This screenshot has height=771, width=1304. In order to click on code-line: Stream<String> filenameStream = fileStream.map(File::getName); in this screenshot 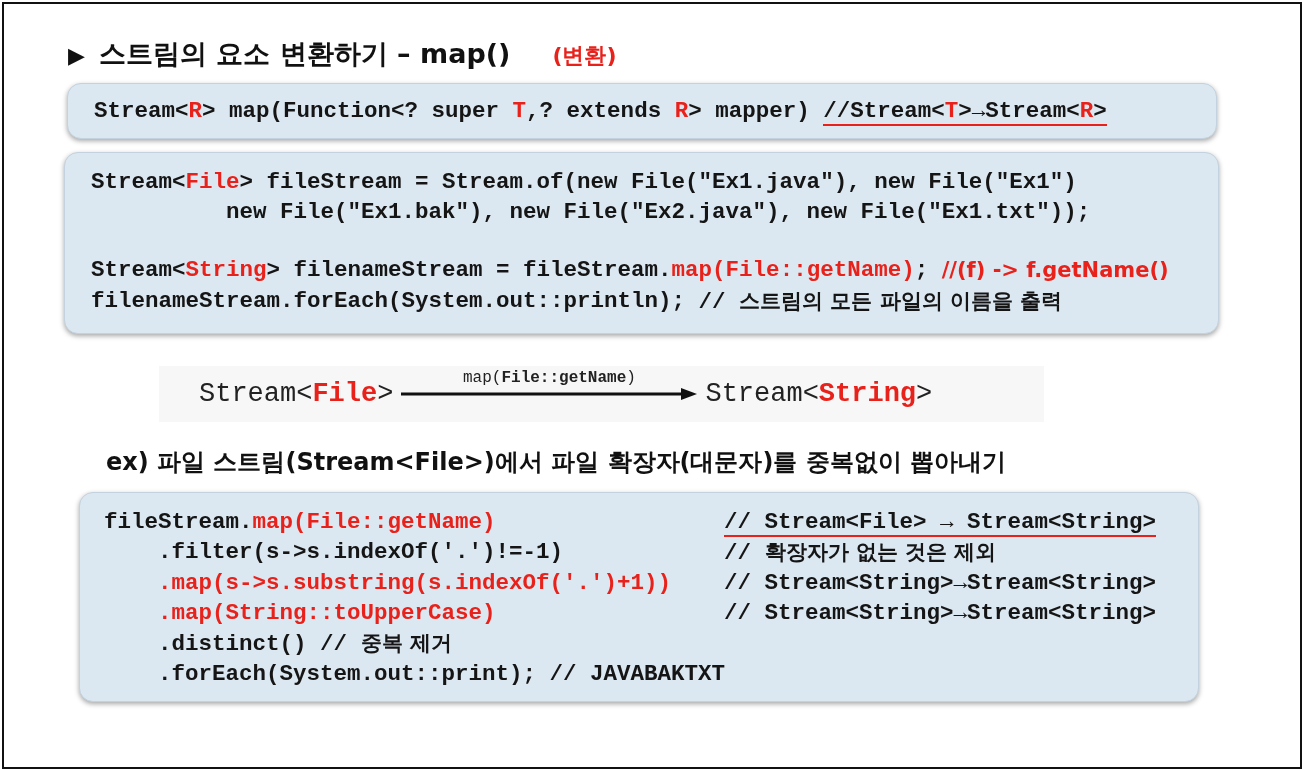, I will do `click(510, 270)`.